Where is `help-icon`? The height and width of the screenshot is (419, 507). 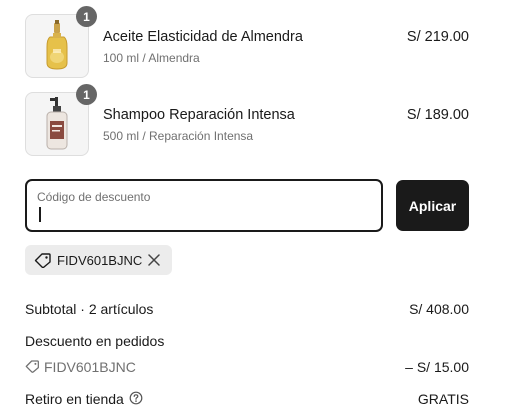 help-icon is located at coordinates (136, 398).